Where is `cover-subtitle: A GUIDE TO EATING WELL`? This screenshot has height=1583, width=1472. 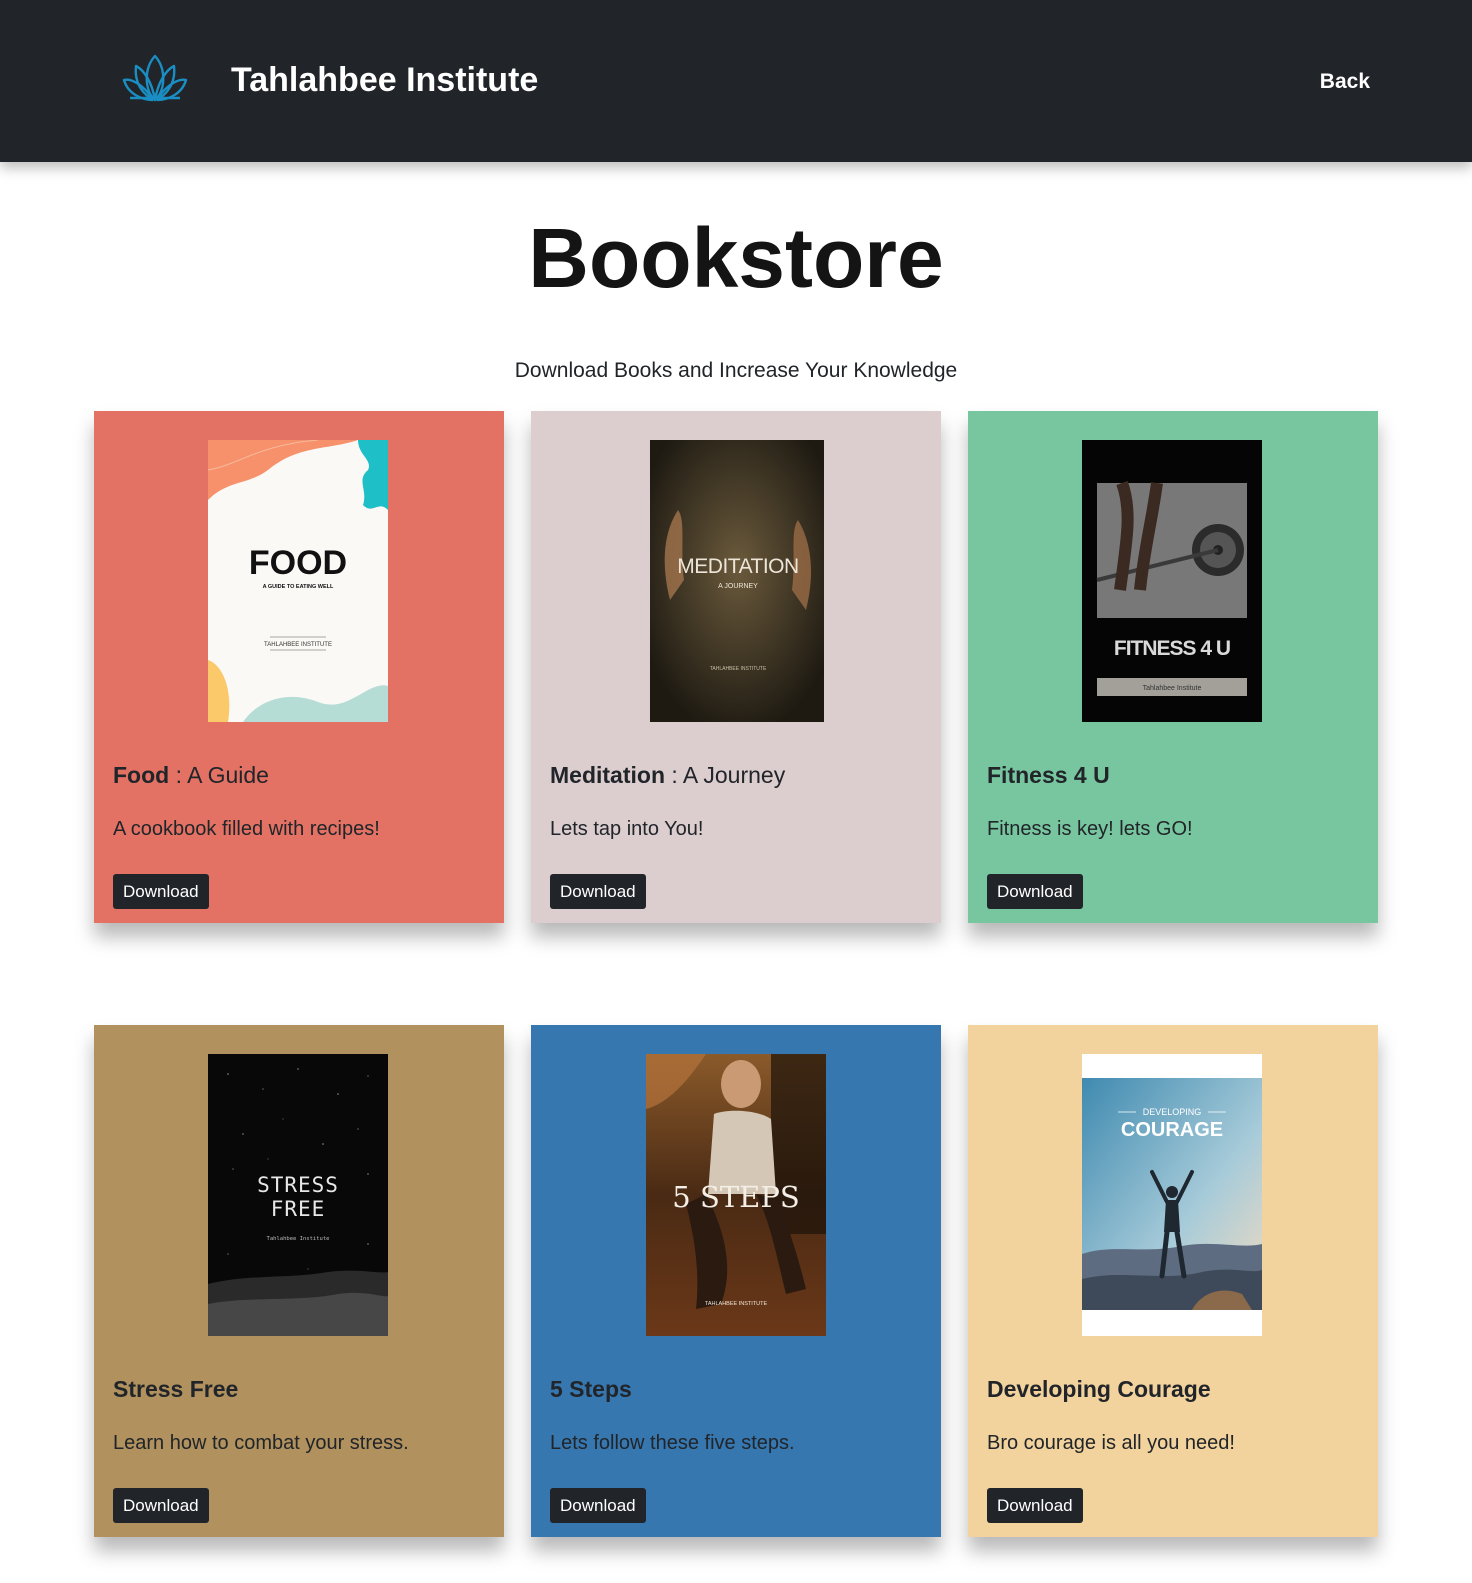 cover-subtitle: A GUIDE TO EATING WELL is located at coordinates (298, 587).